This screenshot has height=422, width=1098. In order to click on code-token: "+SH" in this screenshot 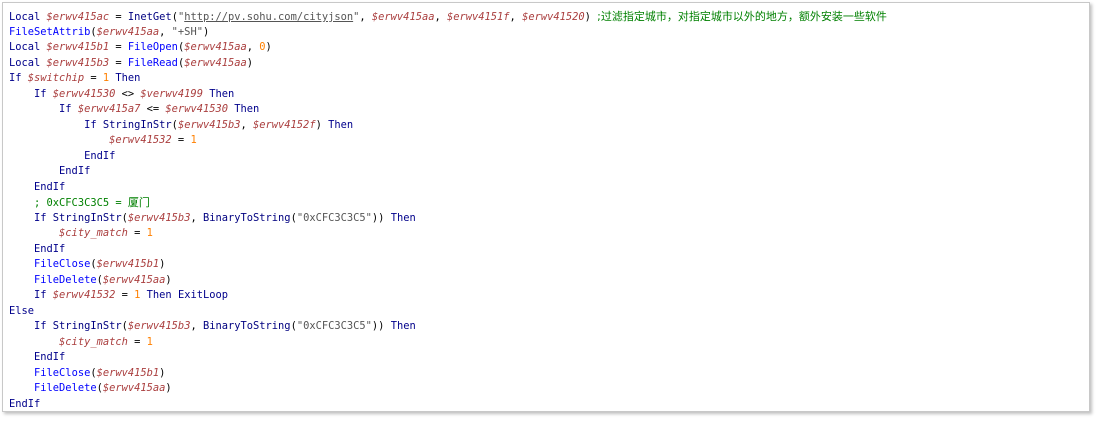, I will do `click(187, 31)`.